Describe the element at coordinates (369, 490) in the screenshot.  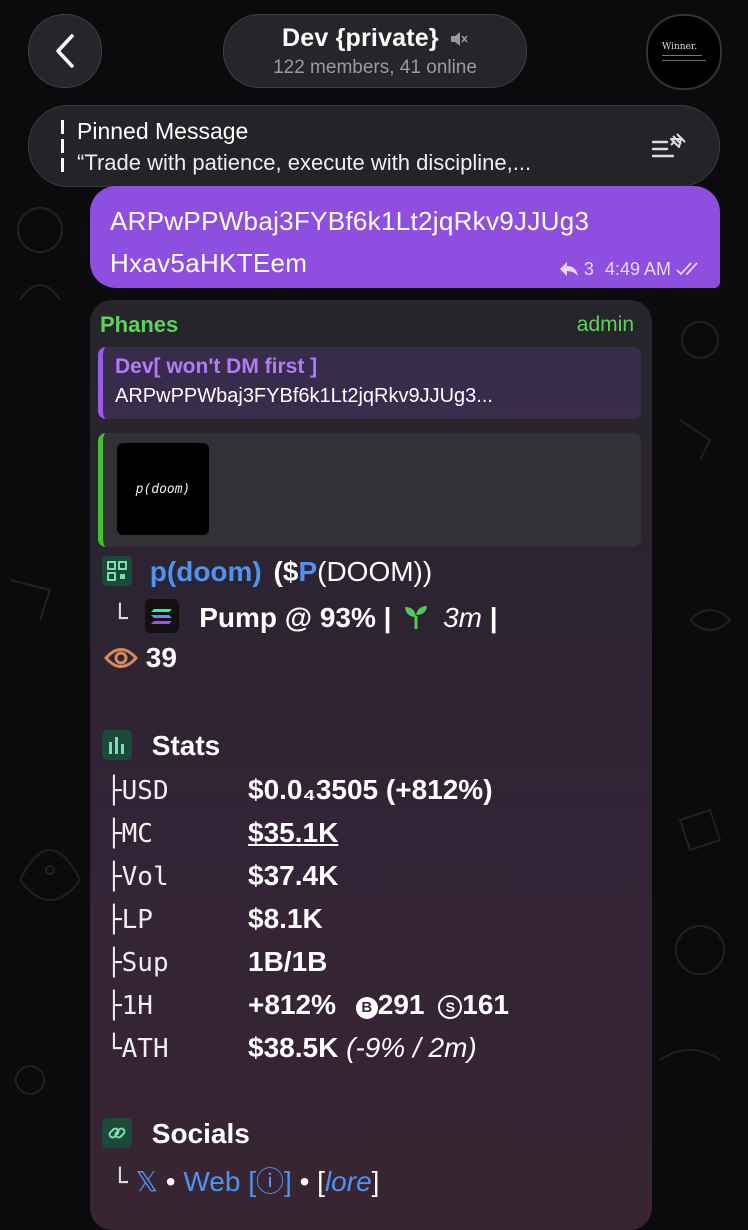
I see `link-preview: p(doom)` at that location.